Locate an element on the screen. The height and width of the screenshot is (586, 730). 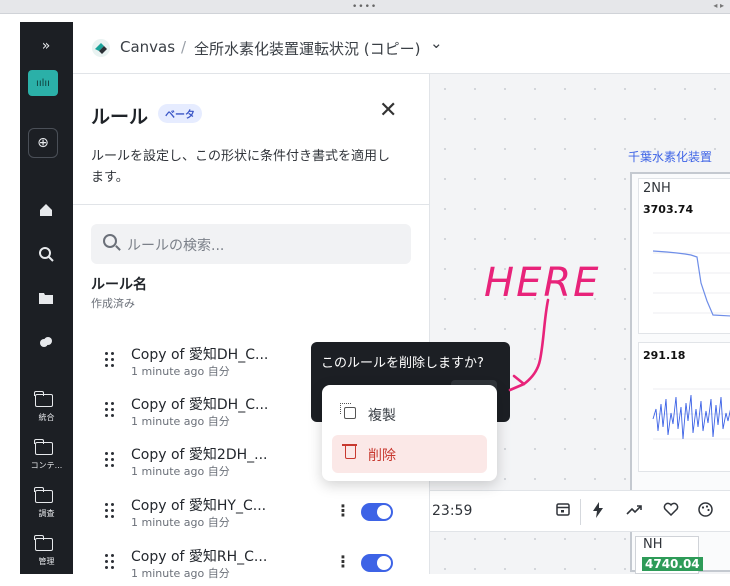
window-drag-handle: •••• is located at coordinates (364, 7).